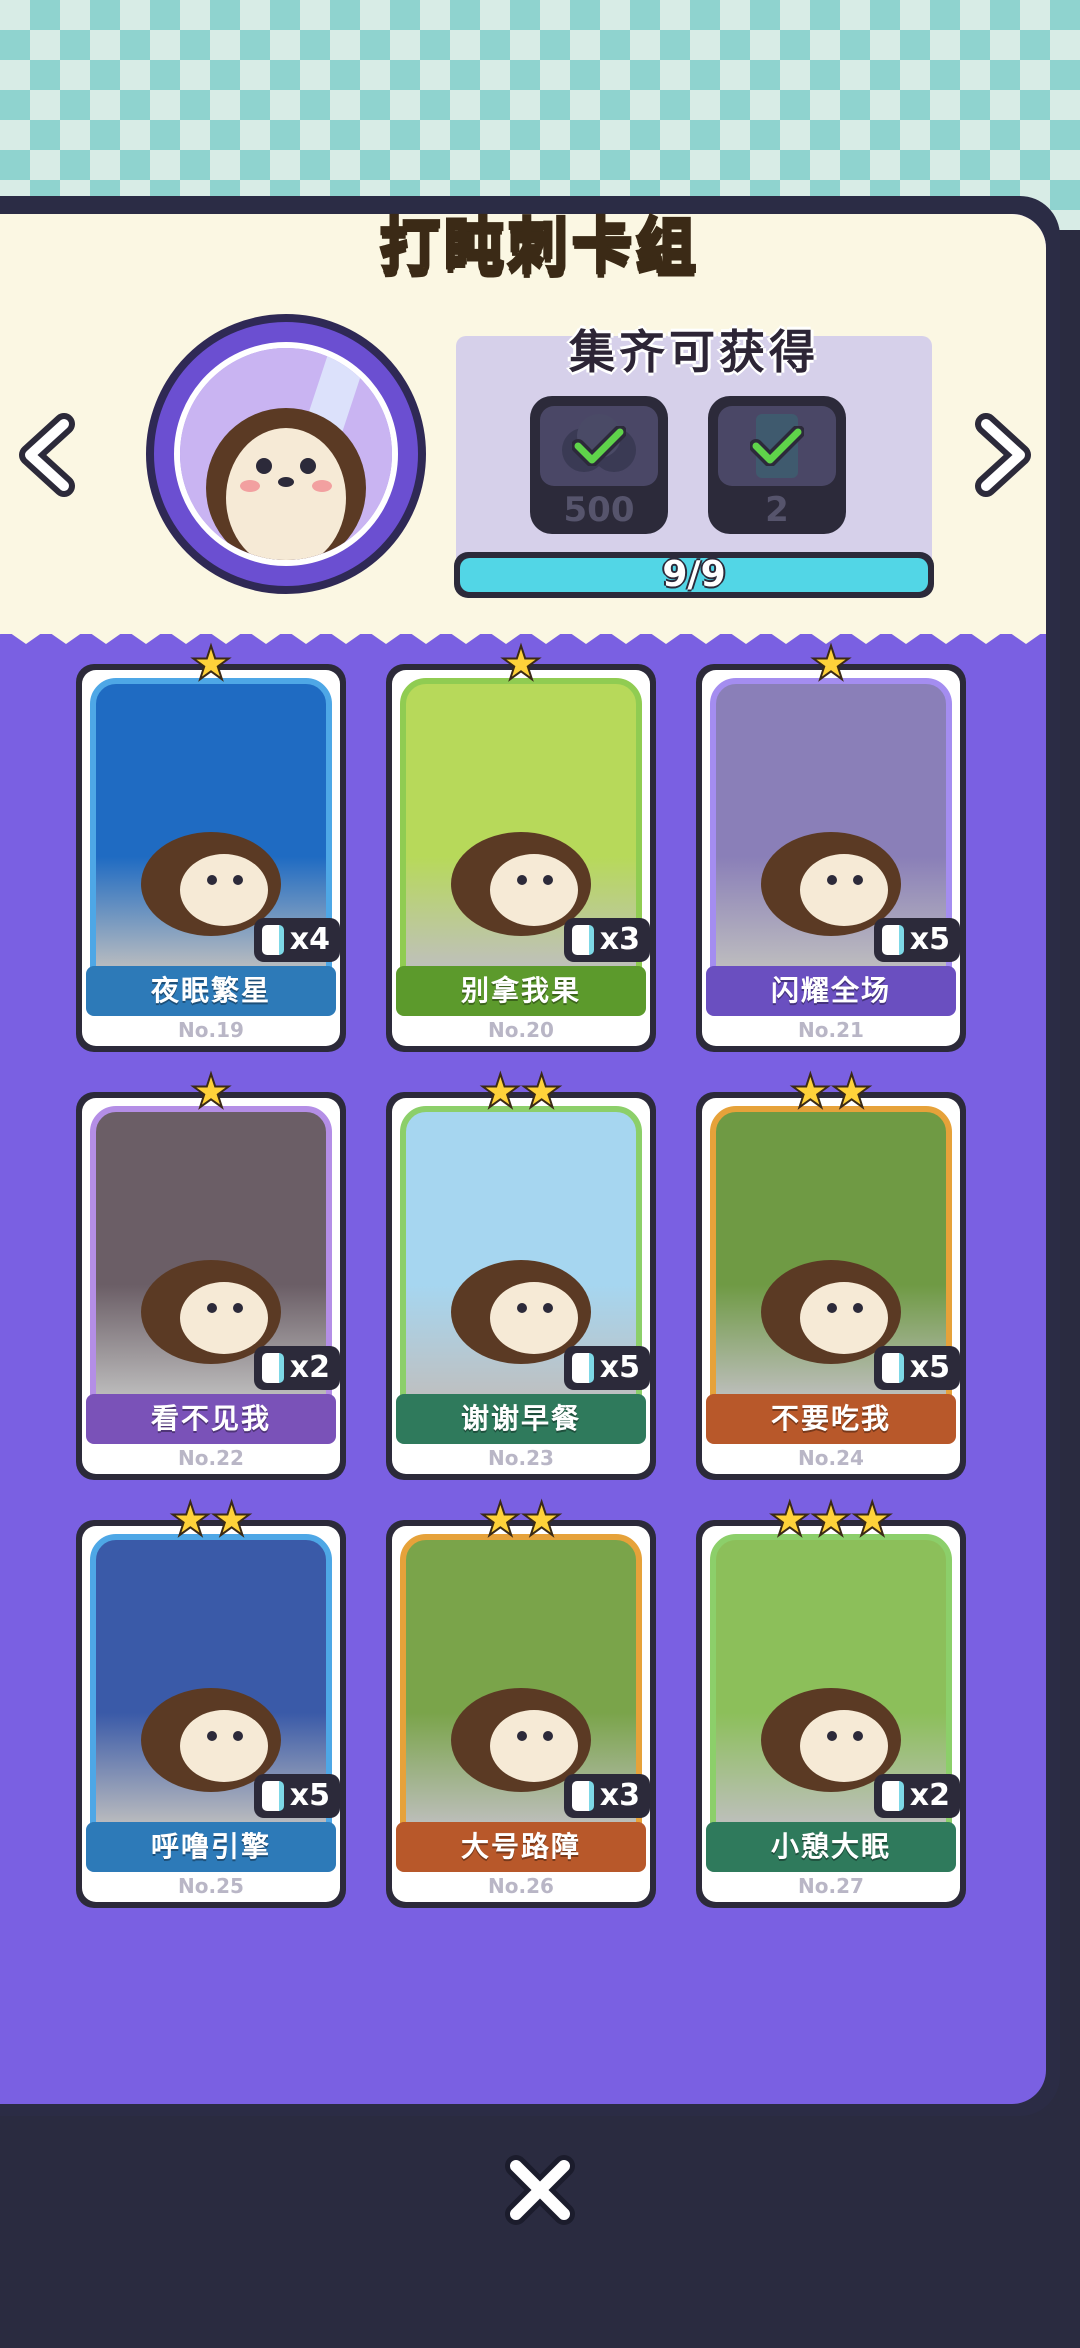  I want to click on hedgehog-portrait, so click(286, 454).